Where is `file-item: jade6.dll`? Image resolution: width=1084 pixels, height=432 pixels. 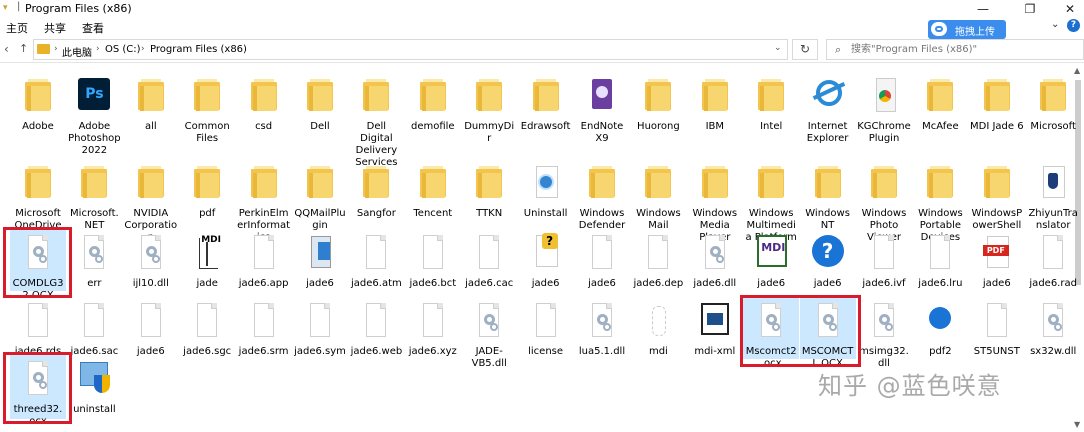
file-item: jade6.dll is located at coordinates (715, 258).